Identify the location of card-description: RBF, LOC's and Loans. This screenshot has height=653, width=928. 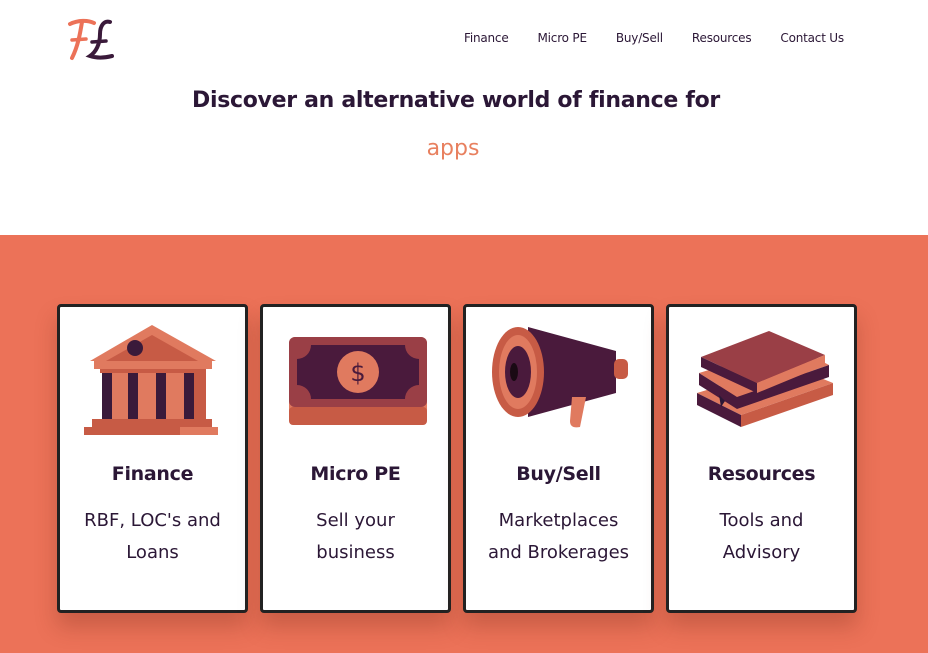
(152, 536).